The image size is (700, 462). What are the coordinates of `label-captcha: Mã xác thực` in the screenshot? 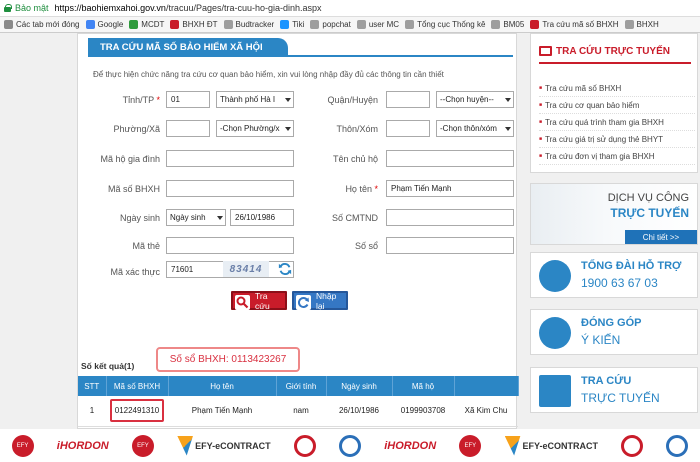 It's located at (135, 272).